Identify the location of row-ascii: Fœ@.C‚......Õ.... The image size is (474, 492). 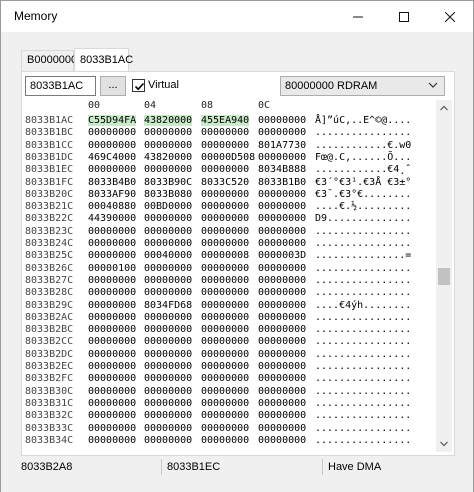
(363, 157).